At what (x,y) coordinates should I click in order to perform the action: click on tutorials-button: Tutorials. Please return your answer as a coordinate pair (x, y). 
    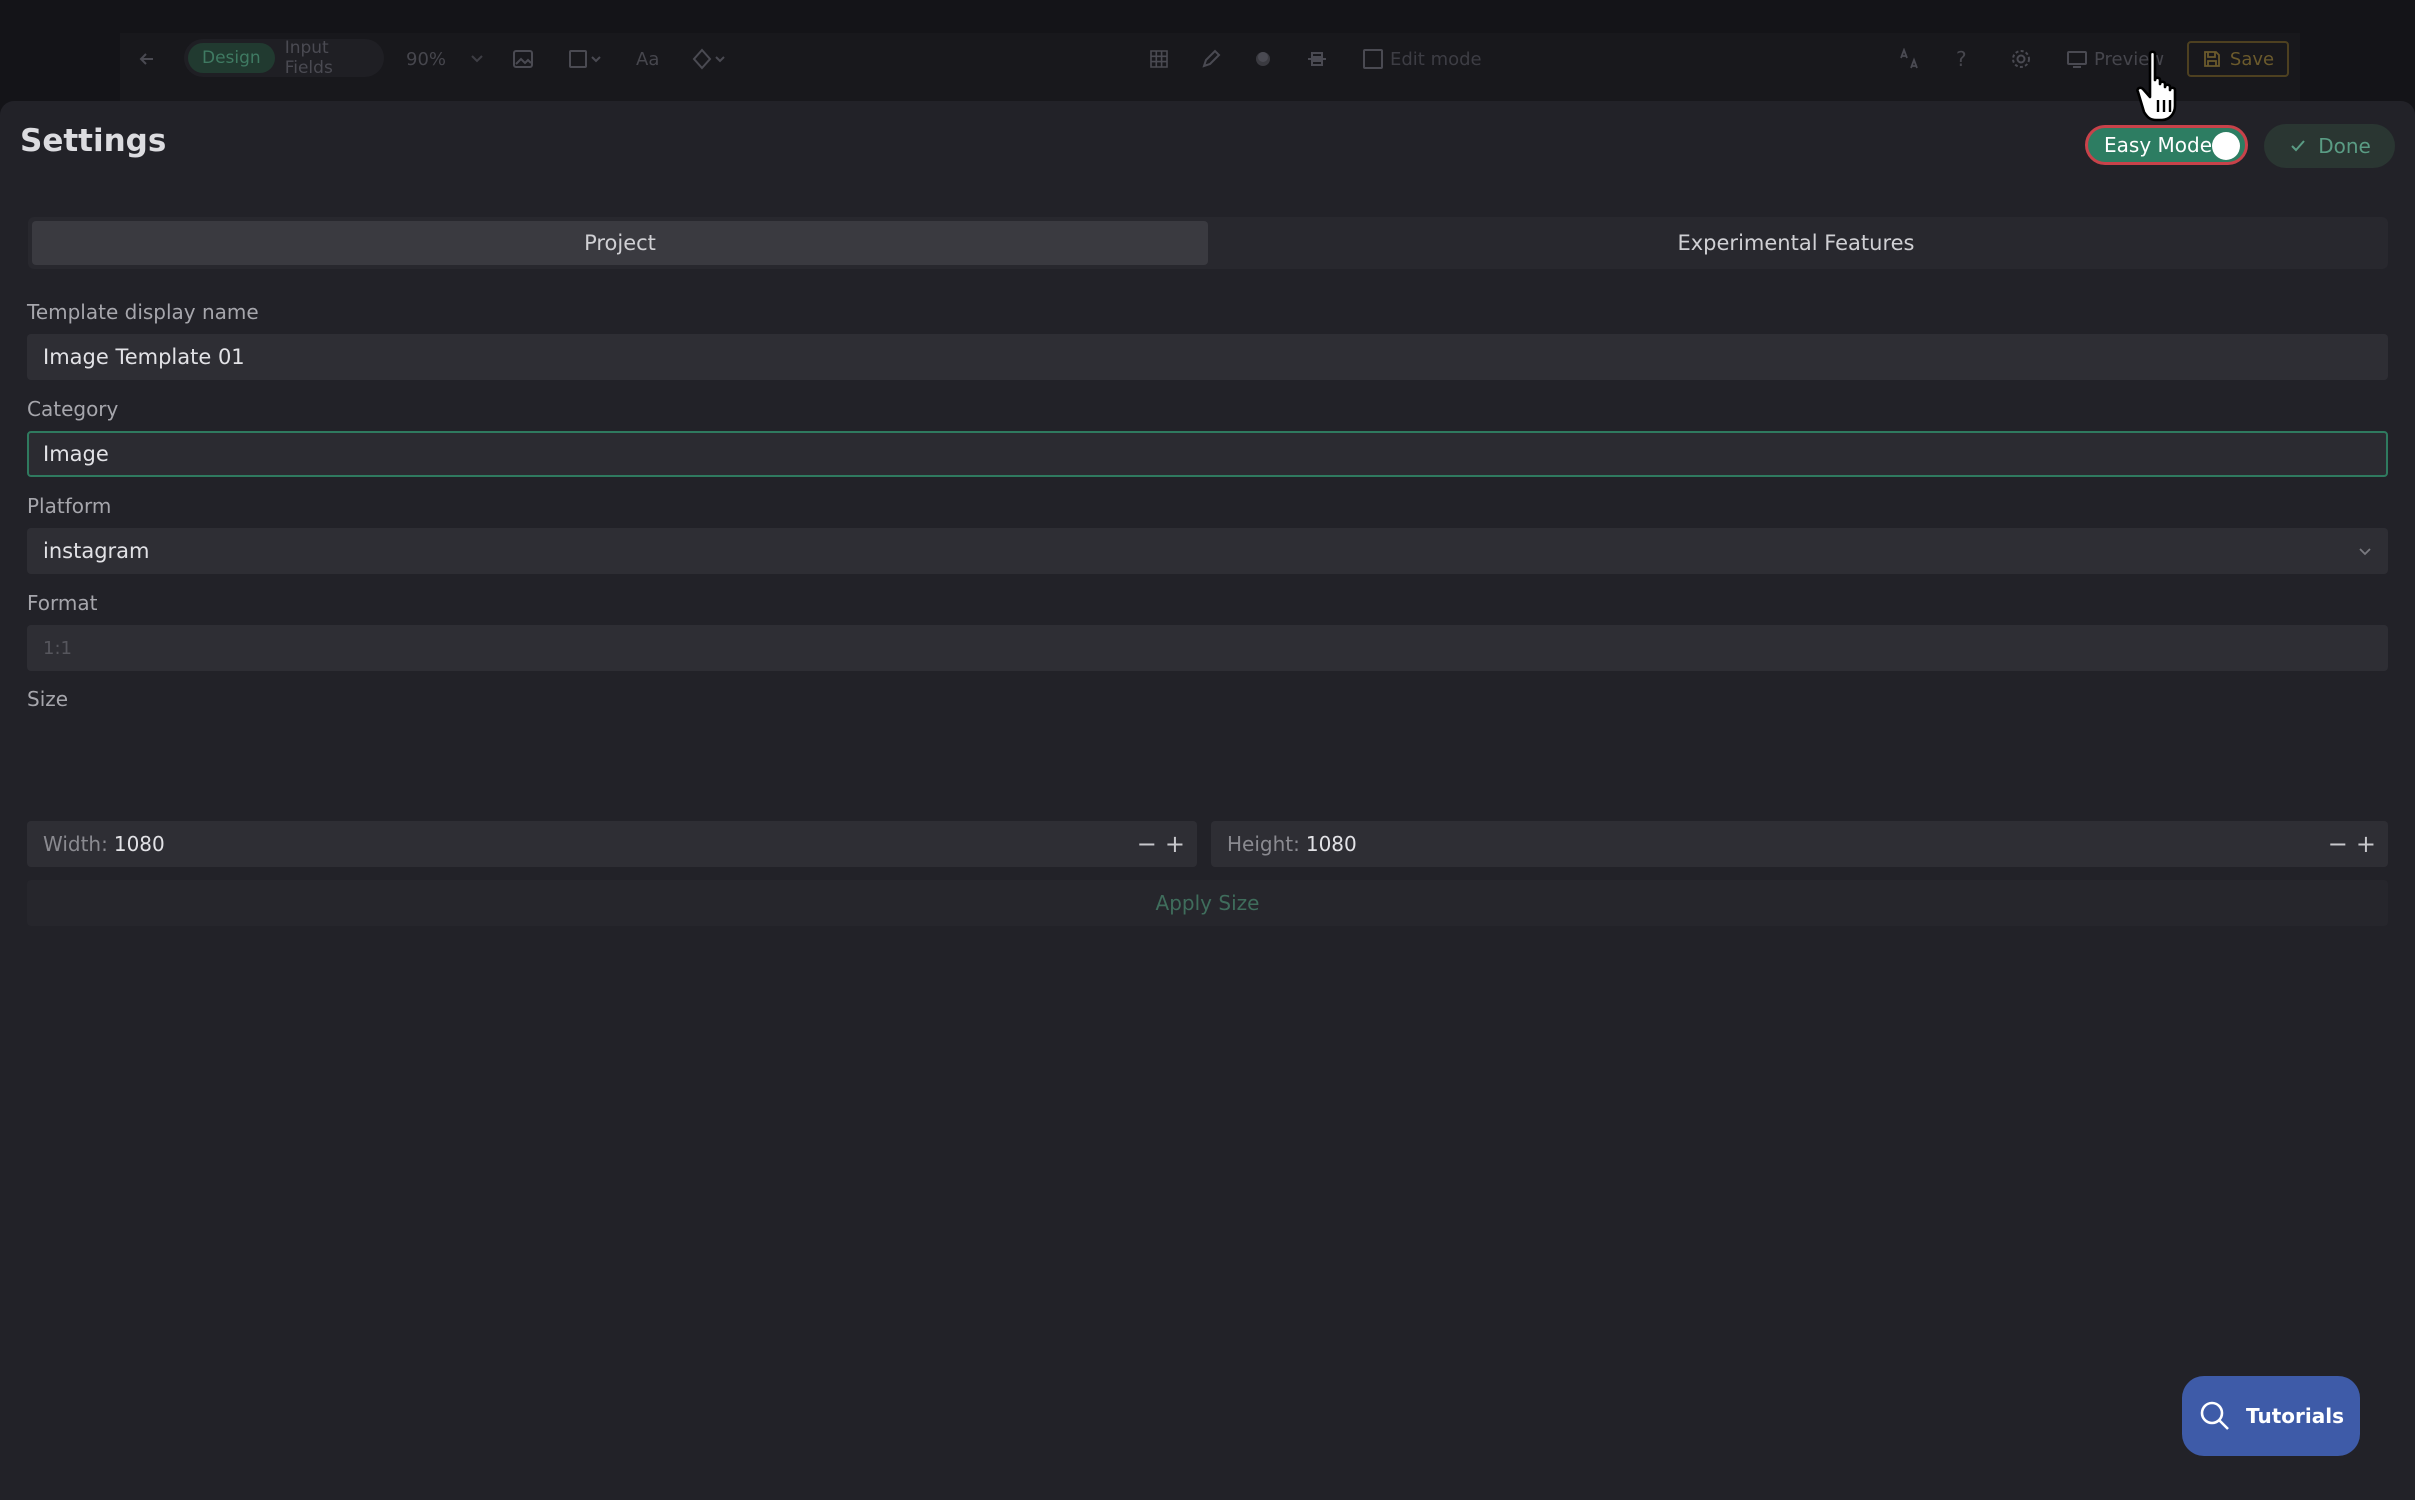
    Looking at the image, I should click on (2271, 1416).